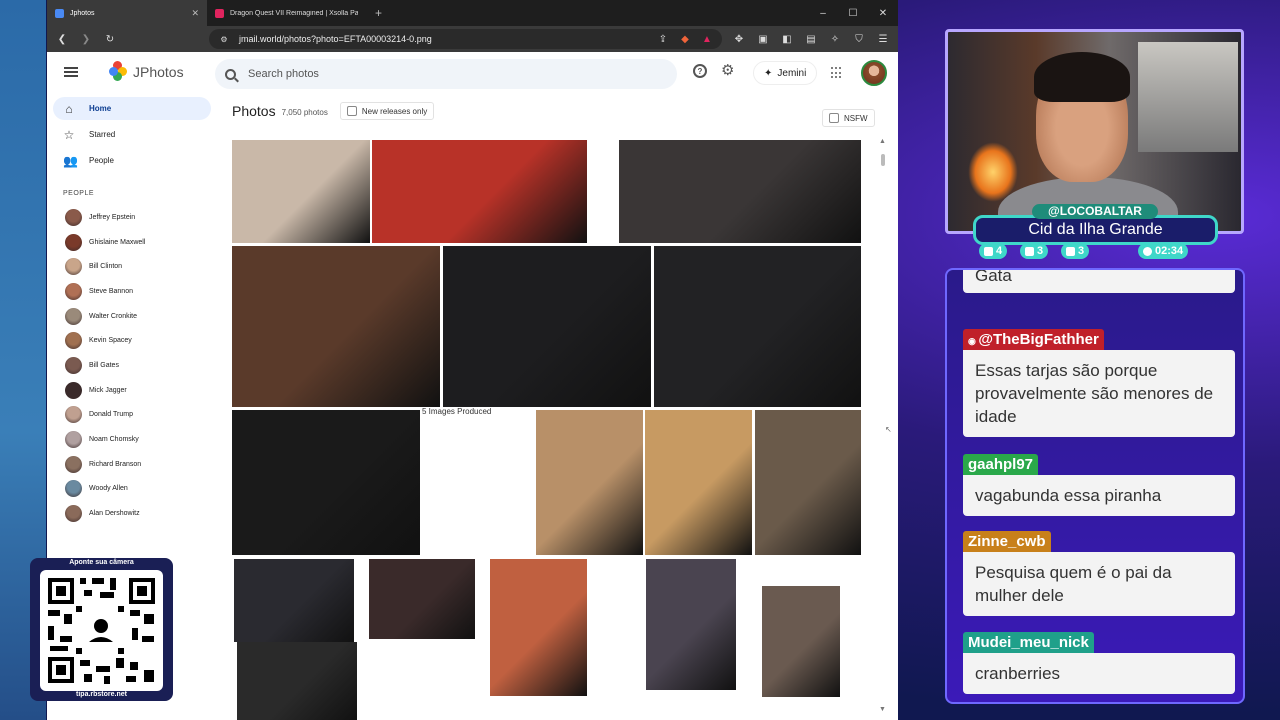  What do you see at coordinates (1099, 495) in the screenshot?
I see `chat-message-text: vagabunda essa piranha` at bounding box center [1099, 495].